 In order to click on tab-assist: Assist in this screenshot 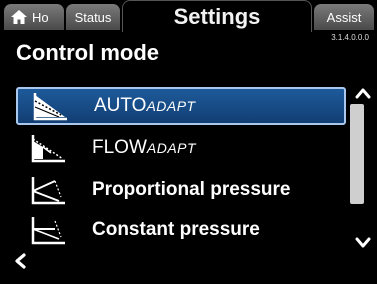, I will do `click(344, 17)`.